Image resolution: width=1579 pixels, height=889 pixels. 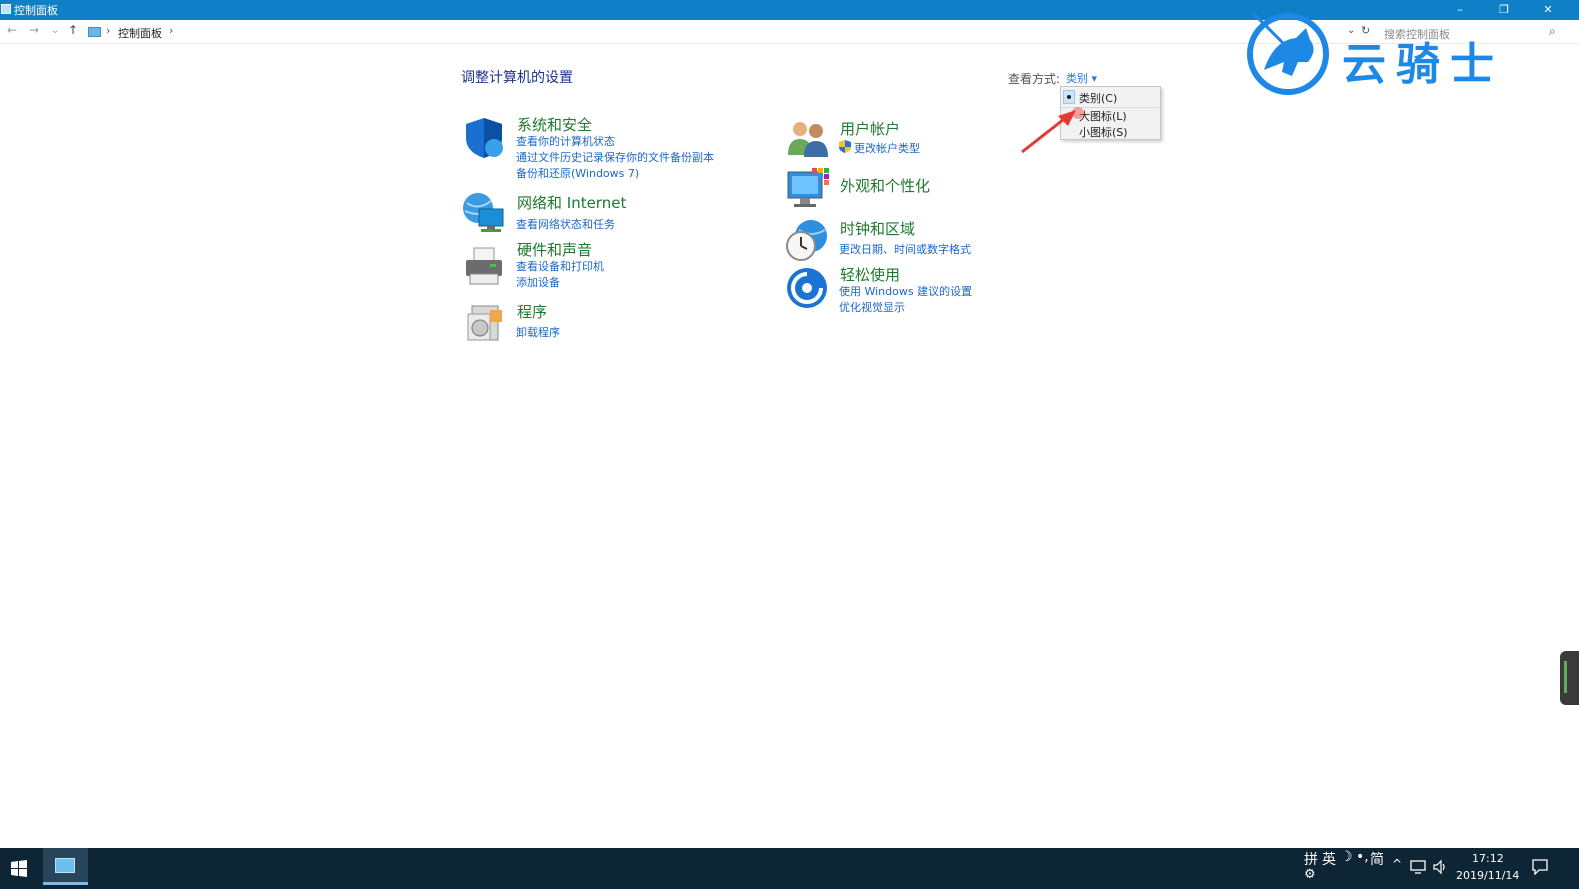 What do you see at coordinates (1488, 858) in the screenshot?
I see `clock-time: 17:12` at bounding box center [1488, 858].